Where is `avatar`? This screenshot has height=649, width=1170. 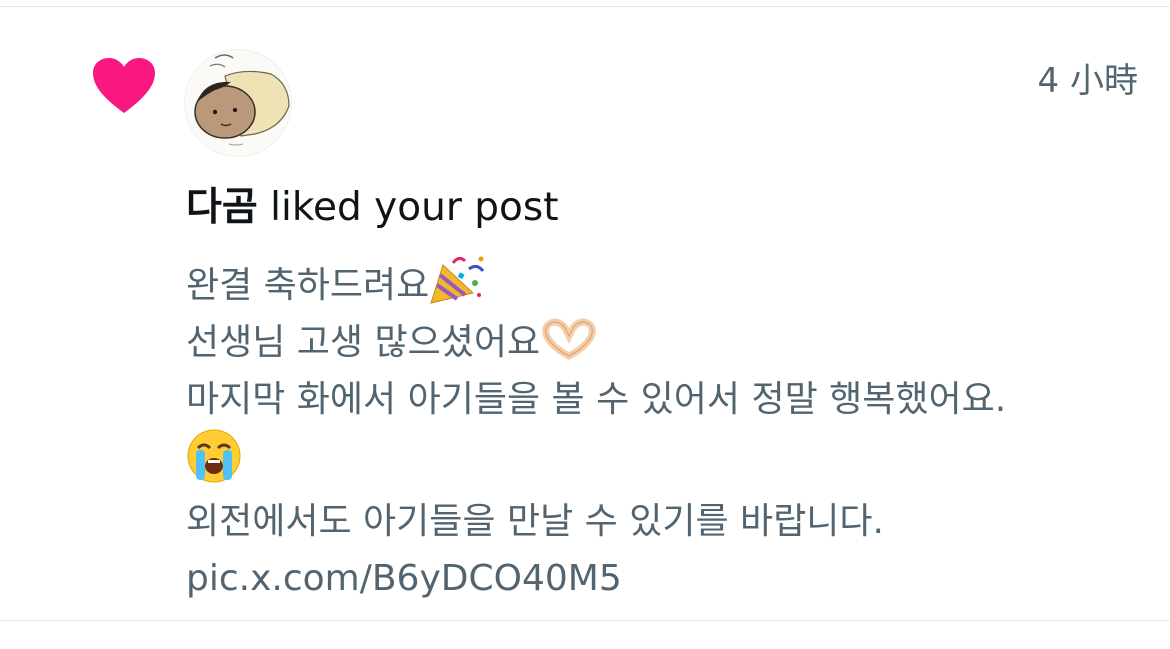
avatar is located at coordinates (238, 103).